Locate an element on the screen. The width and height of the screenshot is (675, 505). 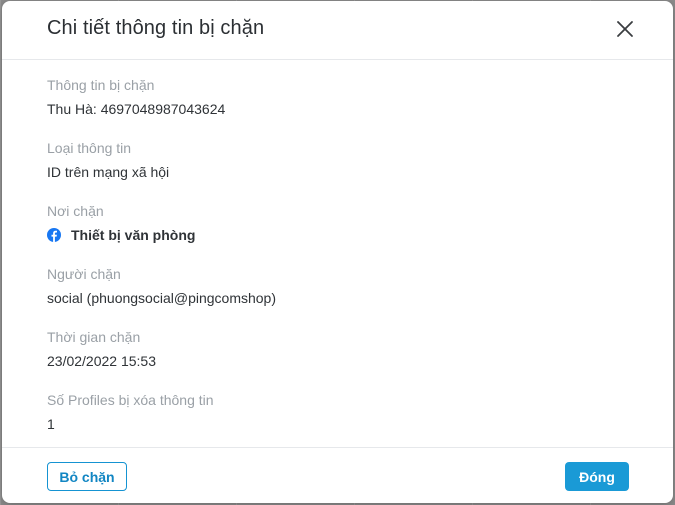
field-label: Thời gian chặn is located at coordinates (94, 337).